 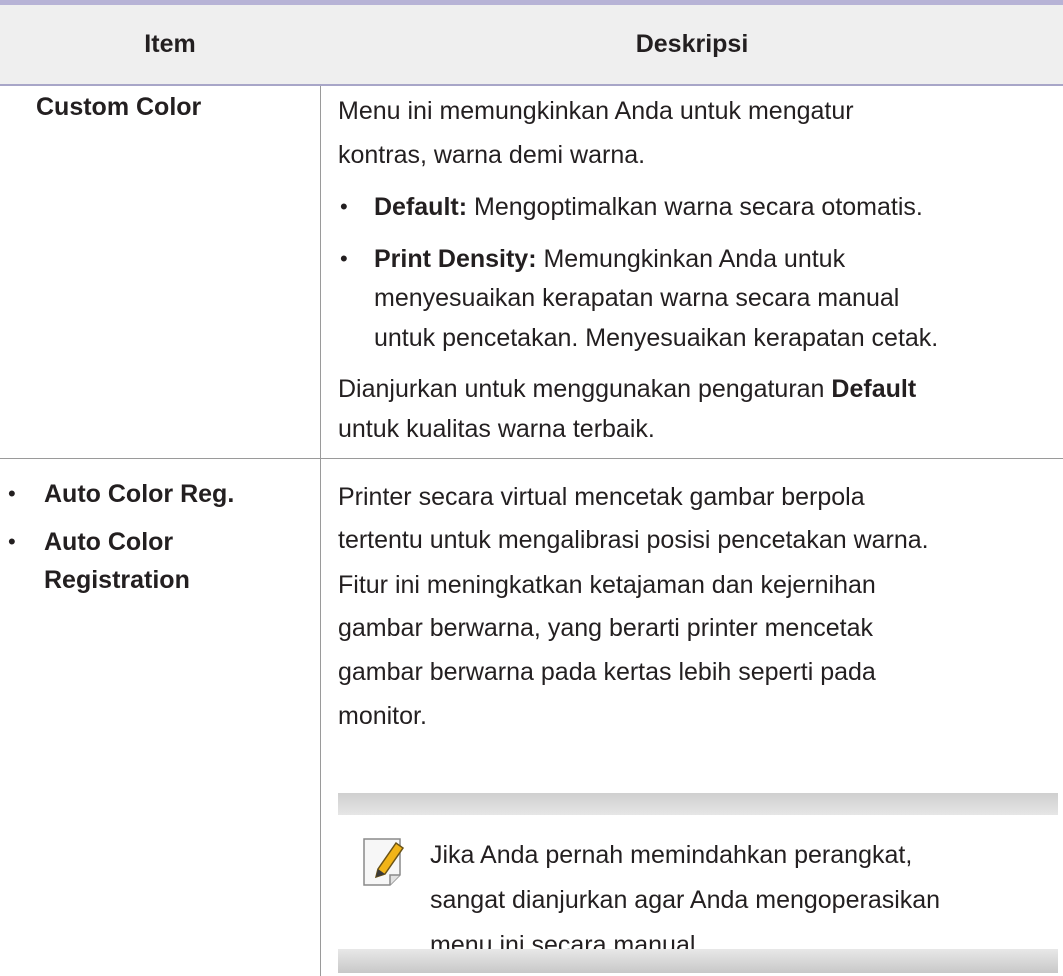 I want to click on item-auto-color-reg: Auto Color Reg., so click(x=139, y=494).